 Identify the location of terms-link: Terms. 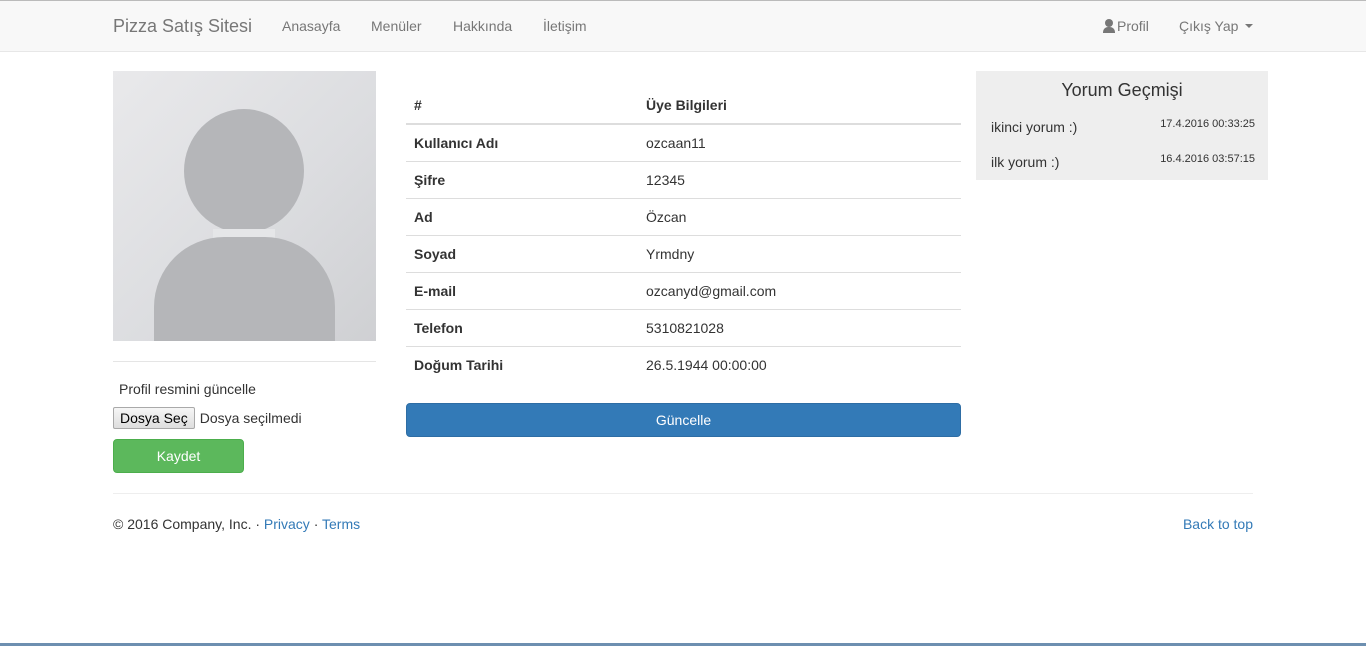
(341, 524).